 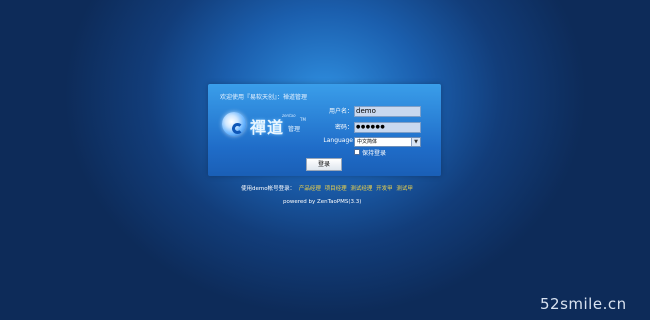 I want to click on demo-accounts: 使用demo帐号登录： 产品经理 项目经理 测试经理 开发甲 测试甲, so click(x=327, y=188).